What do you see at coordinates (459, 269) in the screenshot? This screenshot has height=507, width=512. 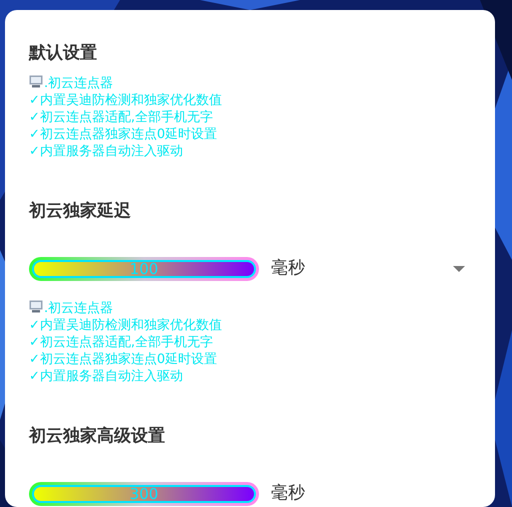 I see `dropdown-arrow-icon` at bounding box center [459, 269].